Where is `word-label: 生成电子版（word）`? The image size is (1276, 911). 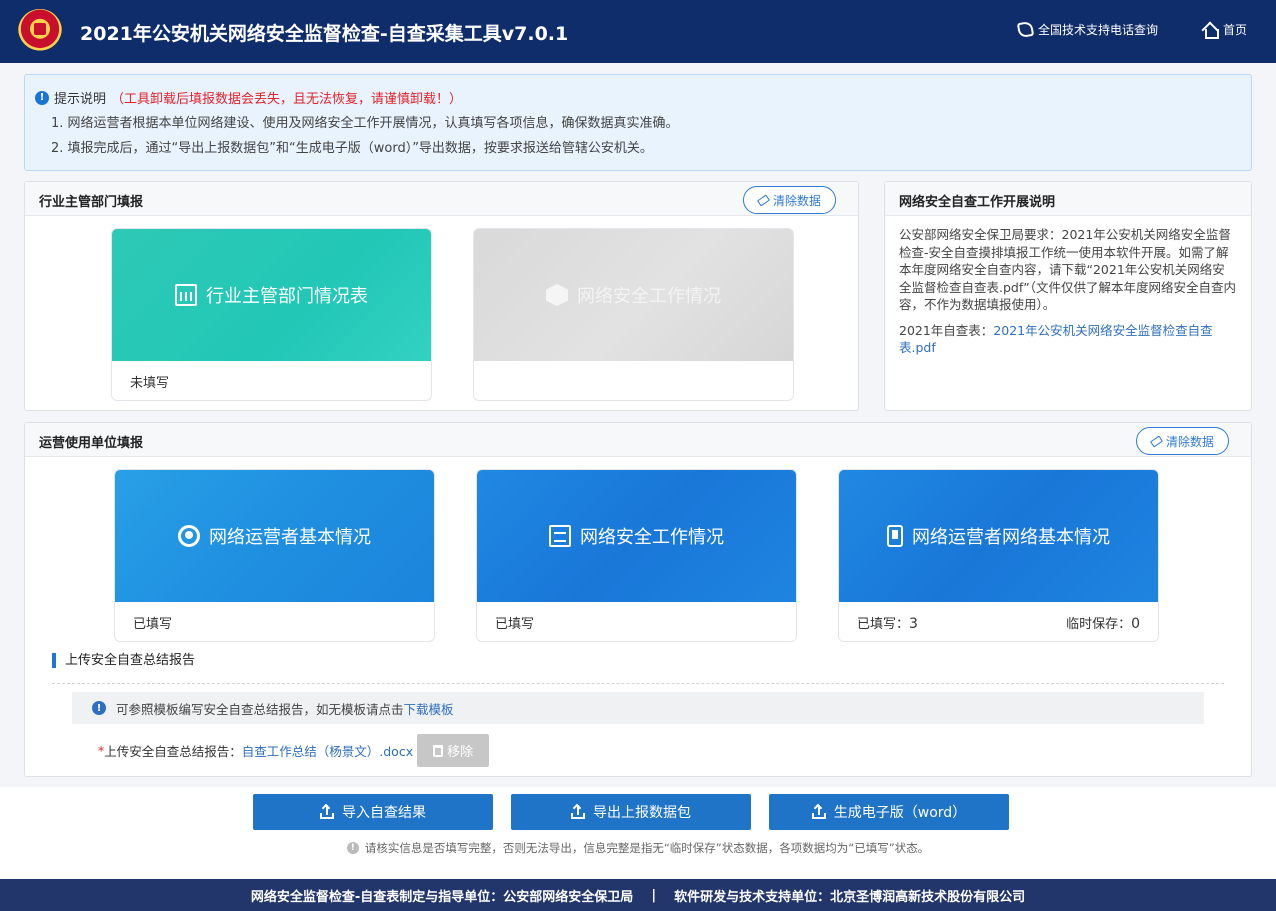
word-label: 生成电子版（word） is located at coordinates (900, 813).